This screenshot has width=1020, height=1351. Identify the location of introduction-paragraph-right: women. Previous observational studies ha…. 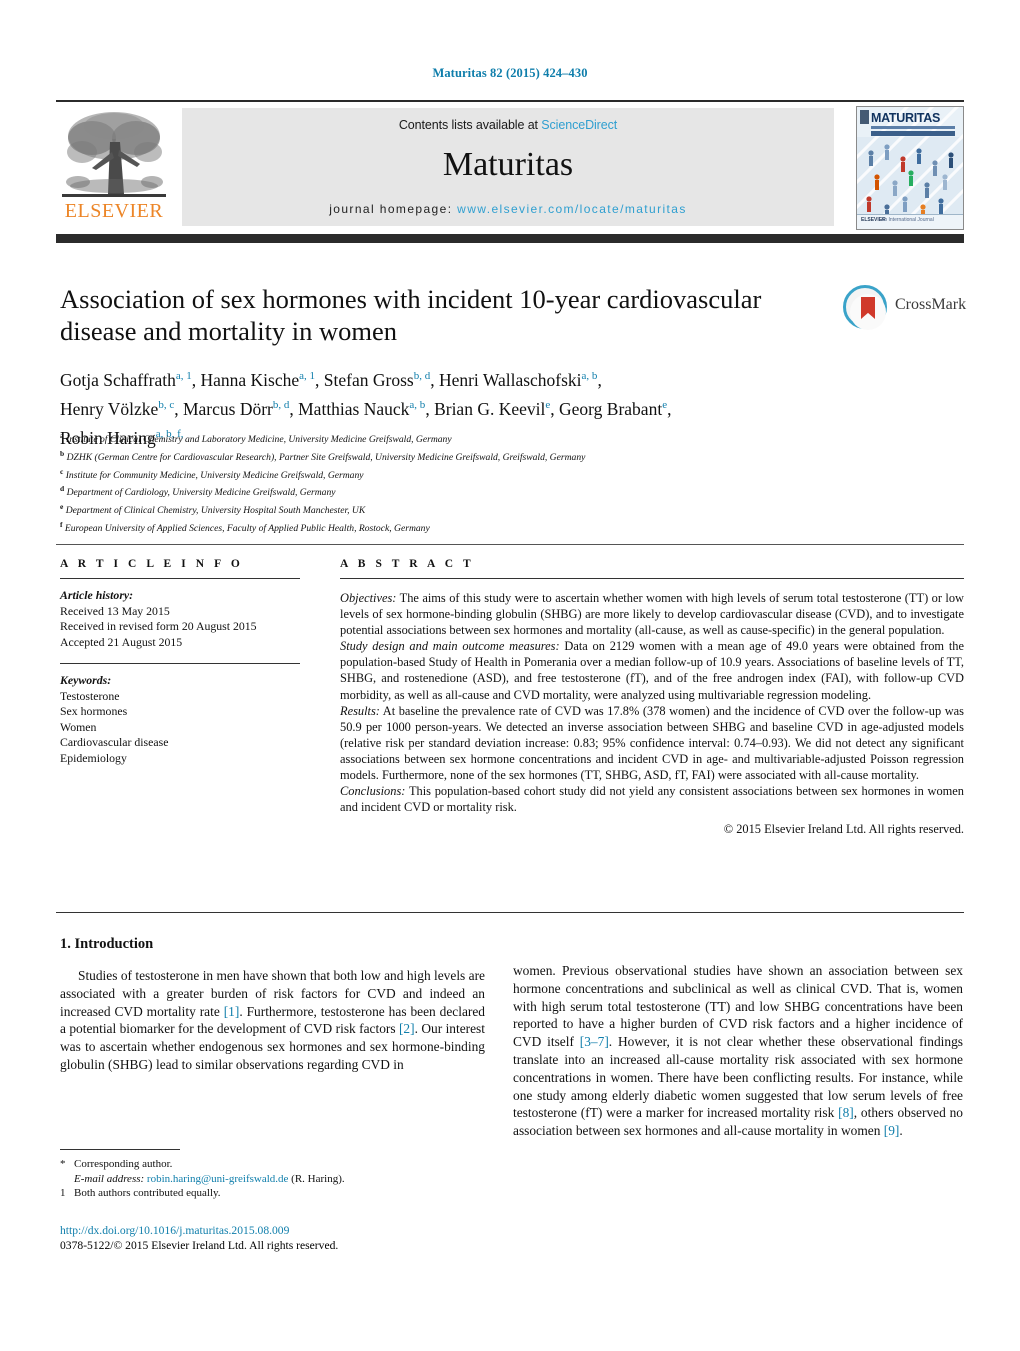
(738, 1051).